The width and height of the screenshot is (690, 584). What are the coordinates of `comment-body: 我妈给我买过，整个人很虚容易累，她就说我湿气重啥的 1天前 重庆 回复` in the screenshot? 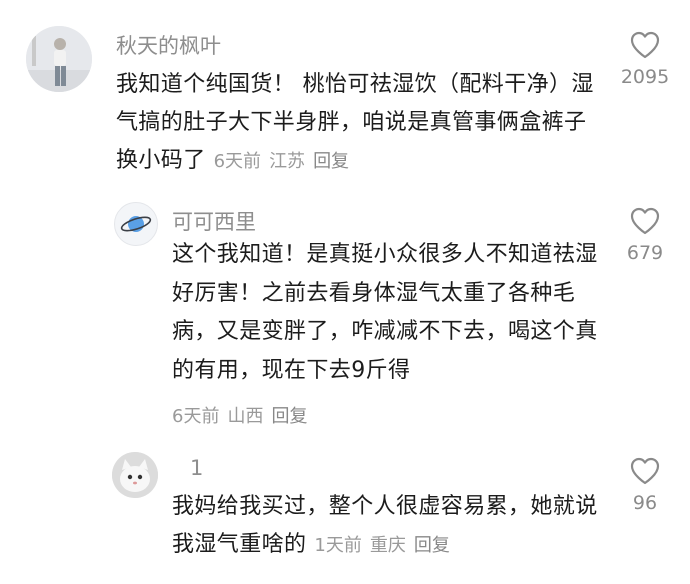 It's located at (392, 526).